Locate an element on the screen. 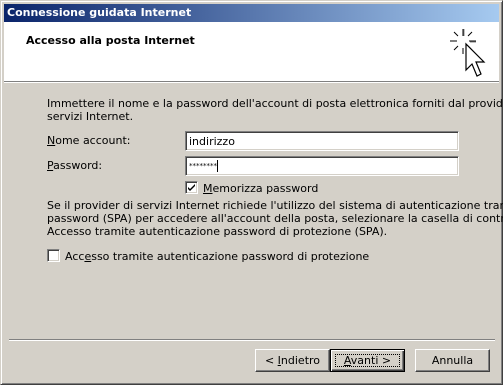  next-button-rest: vanti > is located at coordinates (371, 360).